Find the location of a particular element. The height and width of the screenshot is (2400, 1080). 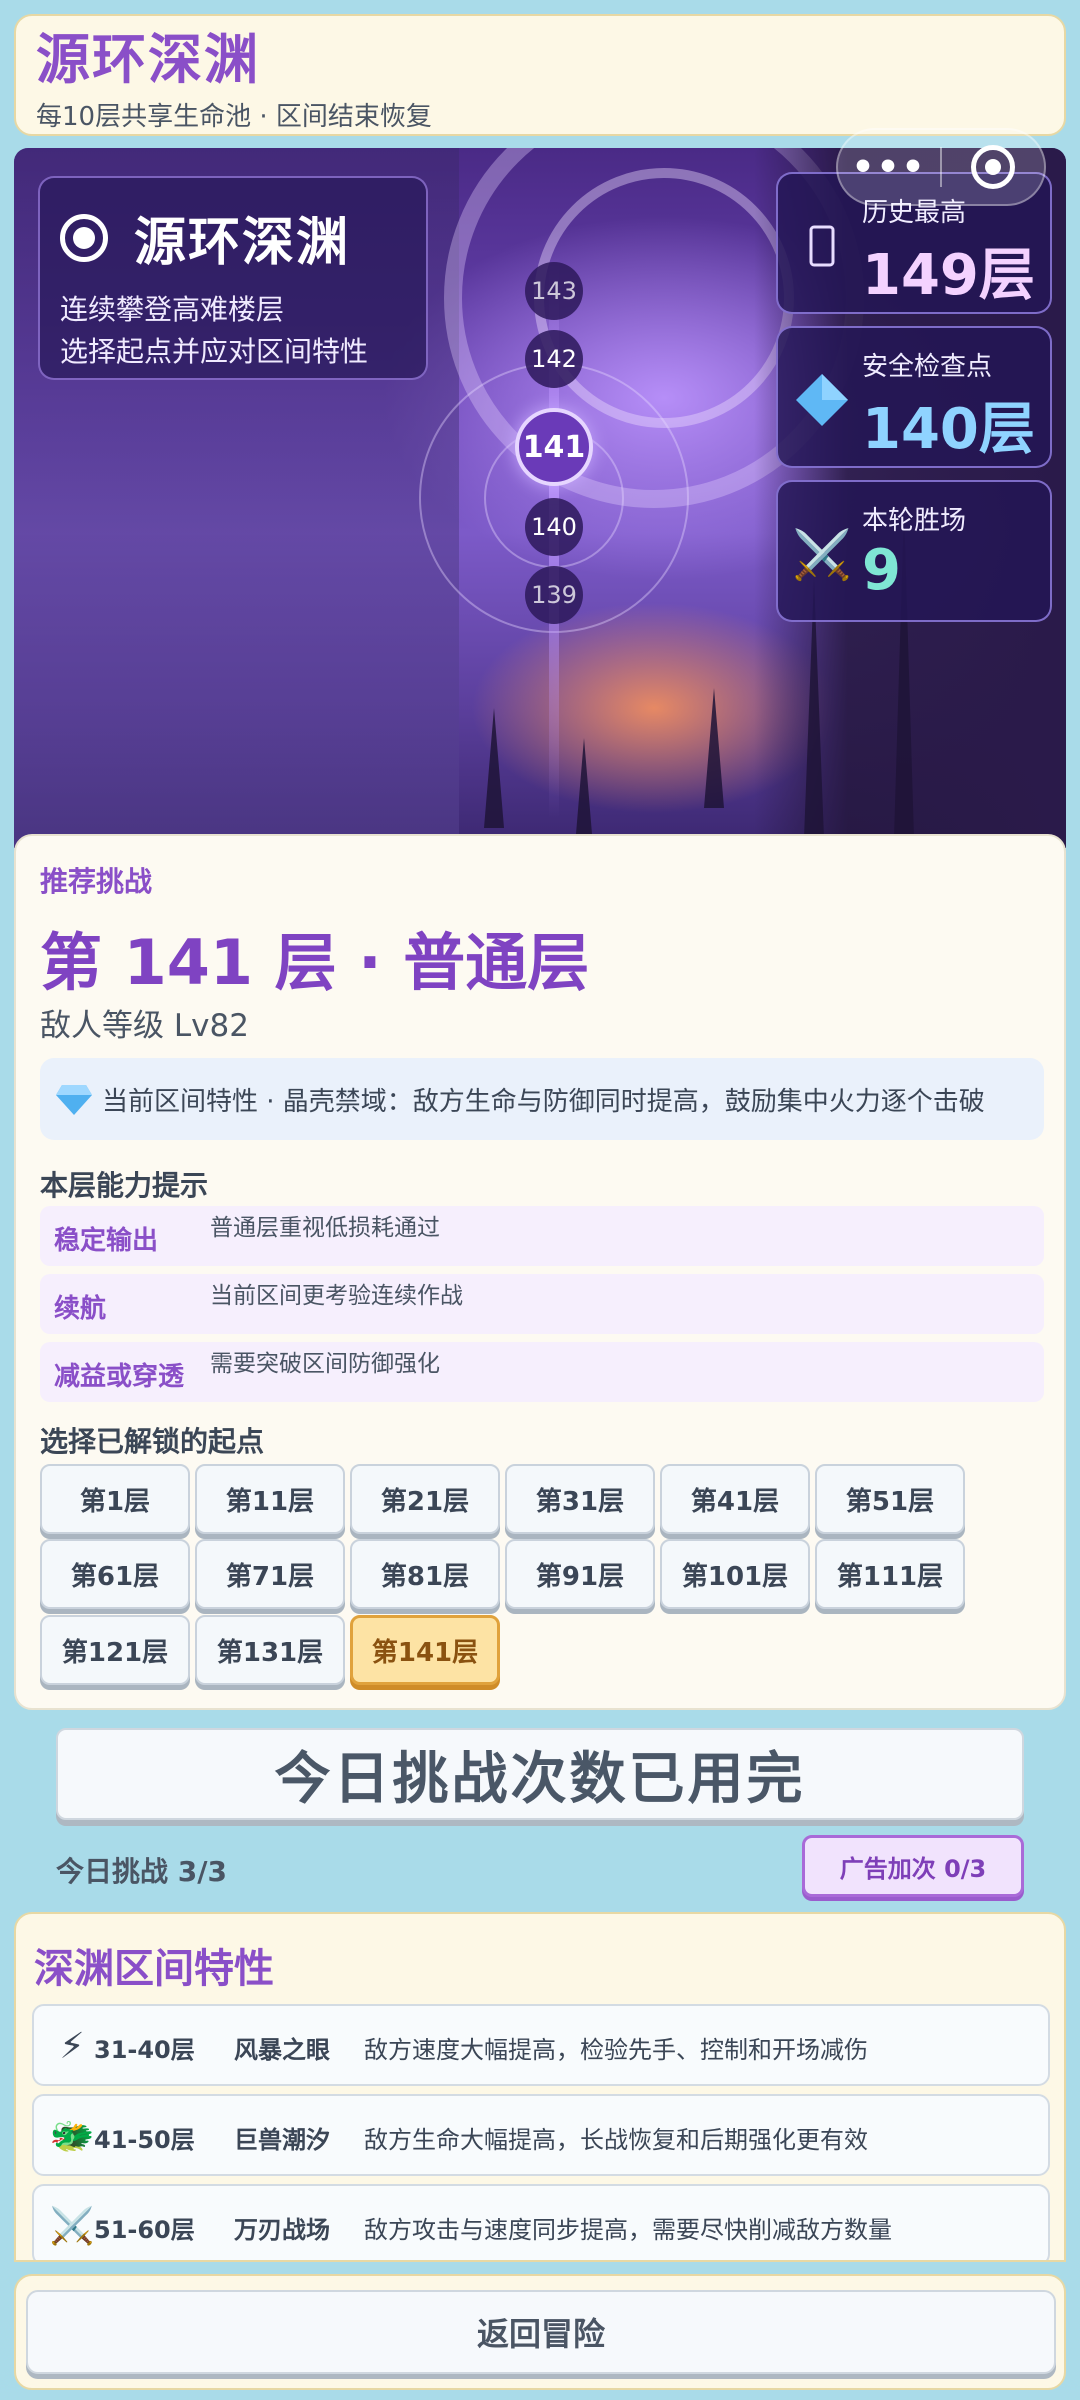

bottom-bar: 返回冒险 is located at coordinates (540, 2332).